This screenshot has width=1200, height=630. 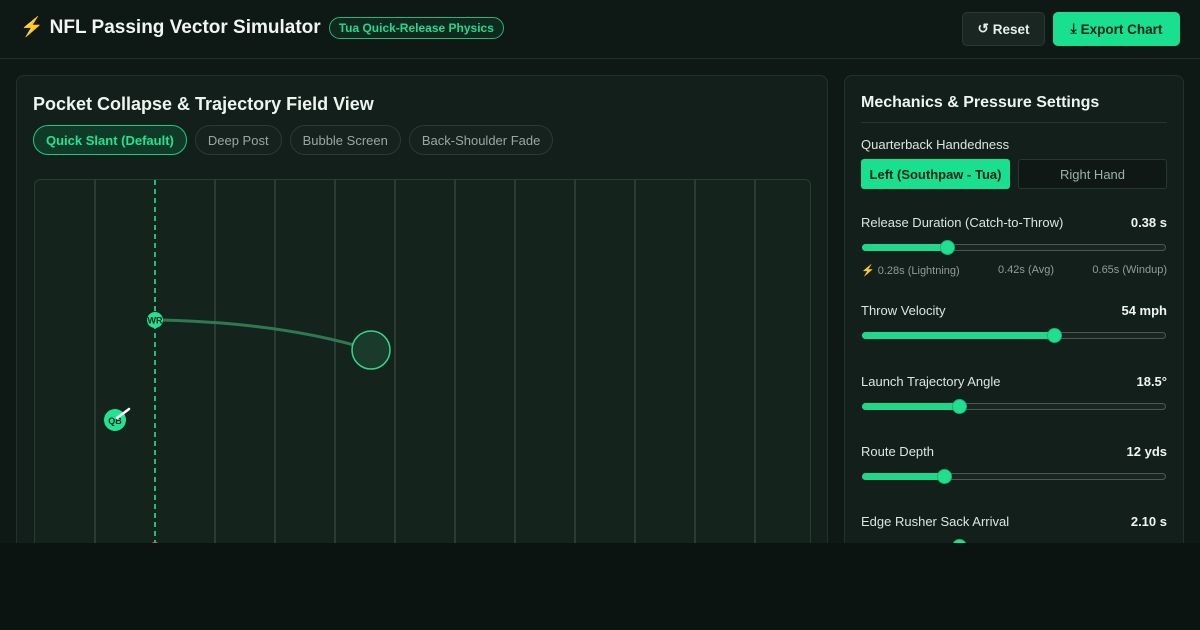 I want to click on launch-angle-label: Launch Trajectory Angle, so click(x=931, y=381).